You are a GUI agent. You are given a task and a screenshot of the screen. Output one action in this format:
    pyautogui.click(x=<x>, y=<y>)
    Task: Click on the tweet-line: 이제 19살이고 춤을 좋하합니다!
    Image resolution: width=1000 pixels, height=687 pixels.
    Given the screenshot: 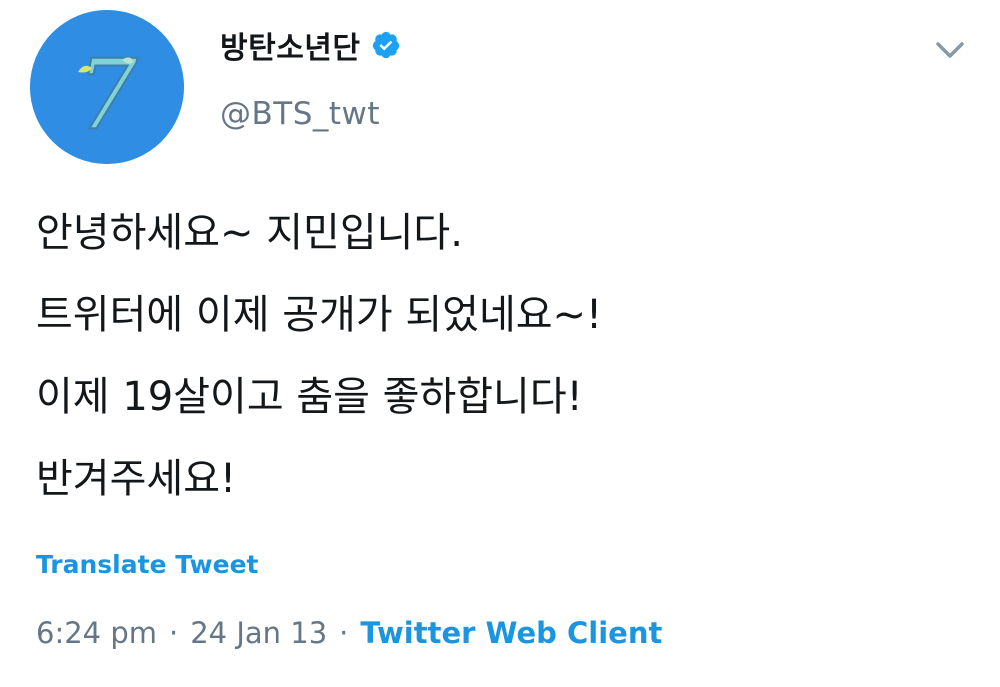 What is the action you would take?
    pyautogui.click(x=309, y=397)
    